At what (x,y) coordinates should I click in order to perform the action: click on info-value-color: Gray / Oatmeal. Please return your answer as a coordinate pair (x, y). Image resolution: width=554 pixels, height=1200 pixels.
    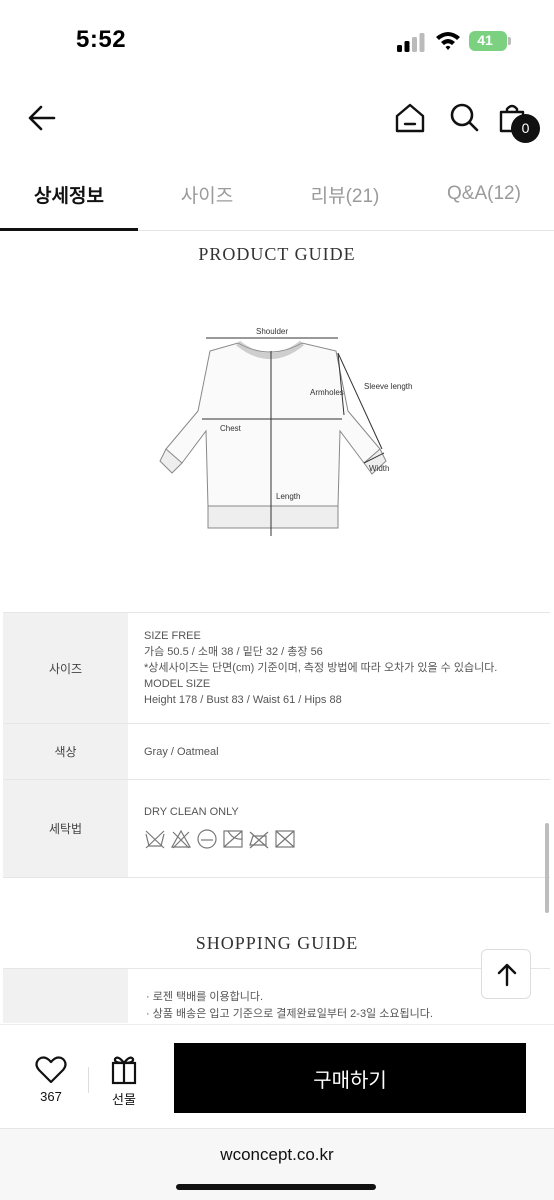
    Looking at the image, I should click on (181, 751).